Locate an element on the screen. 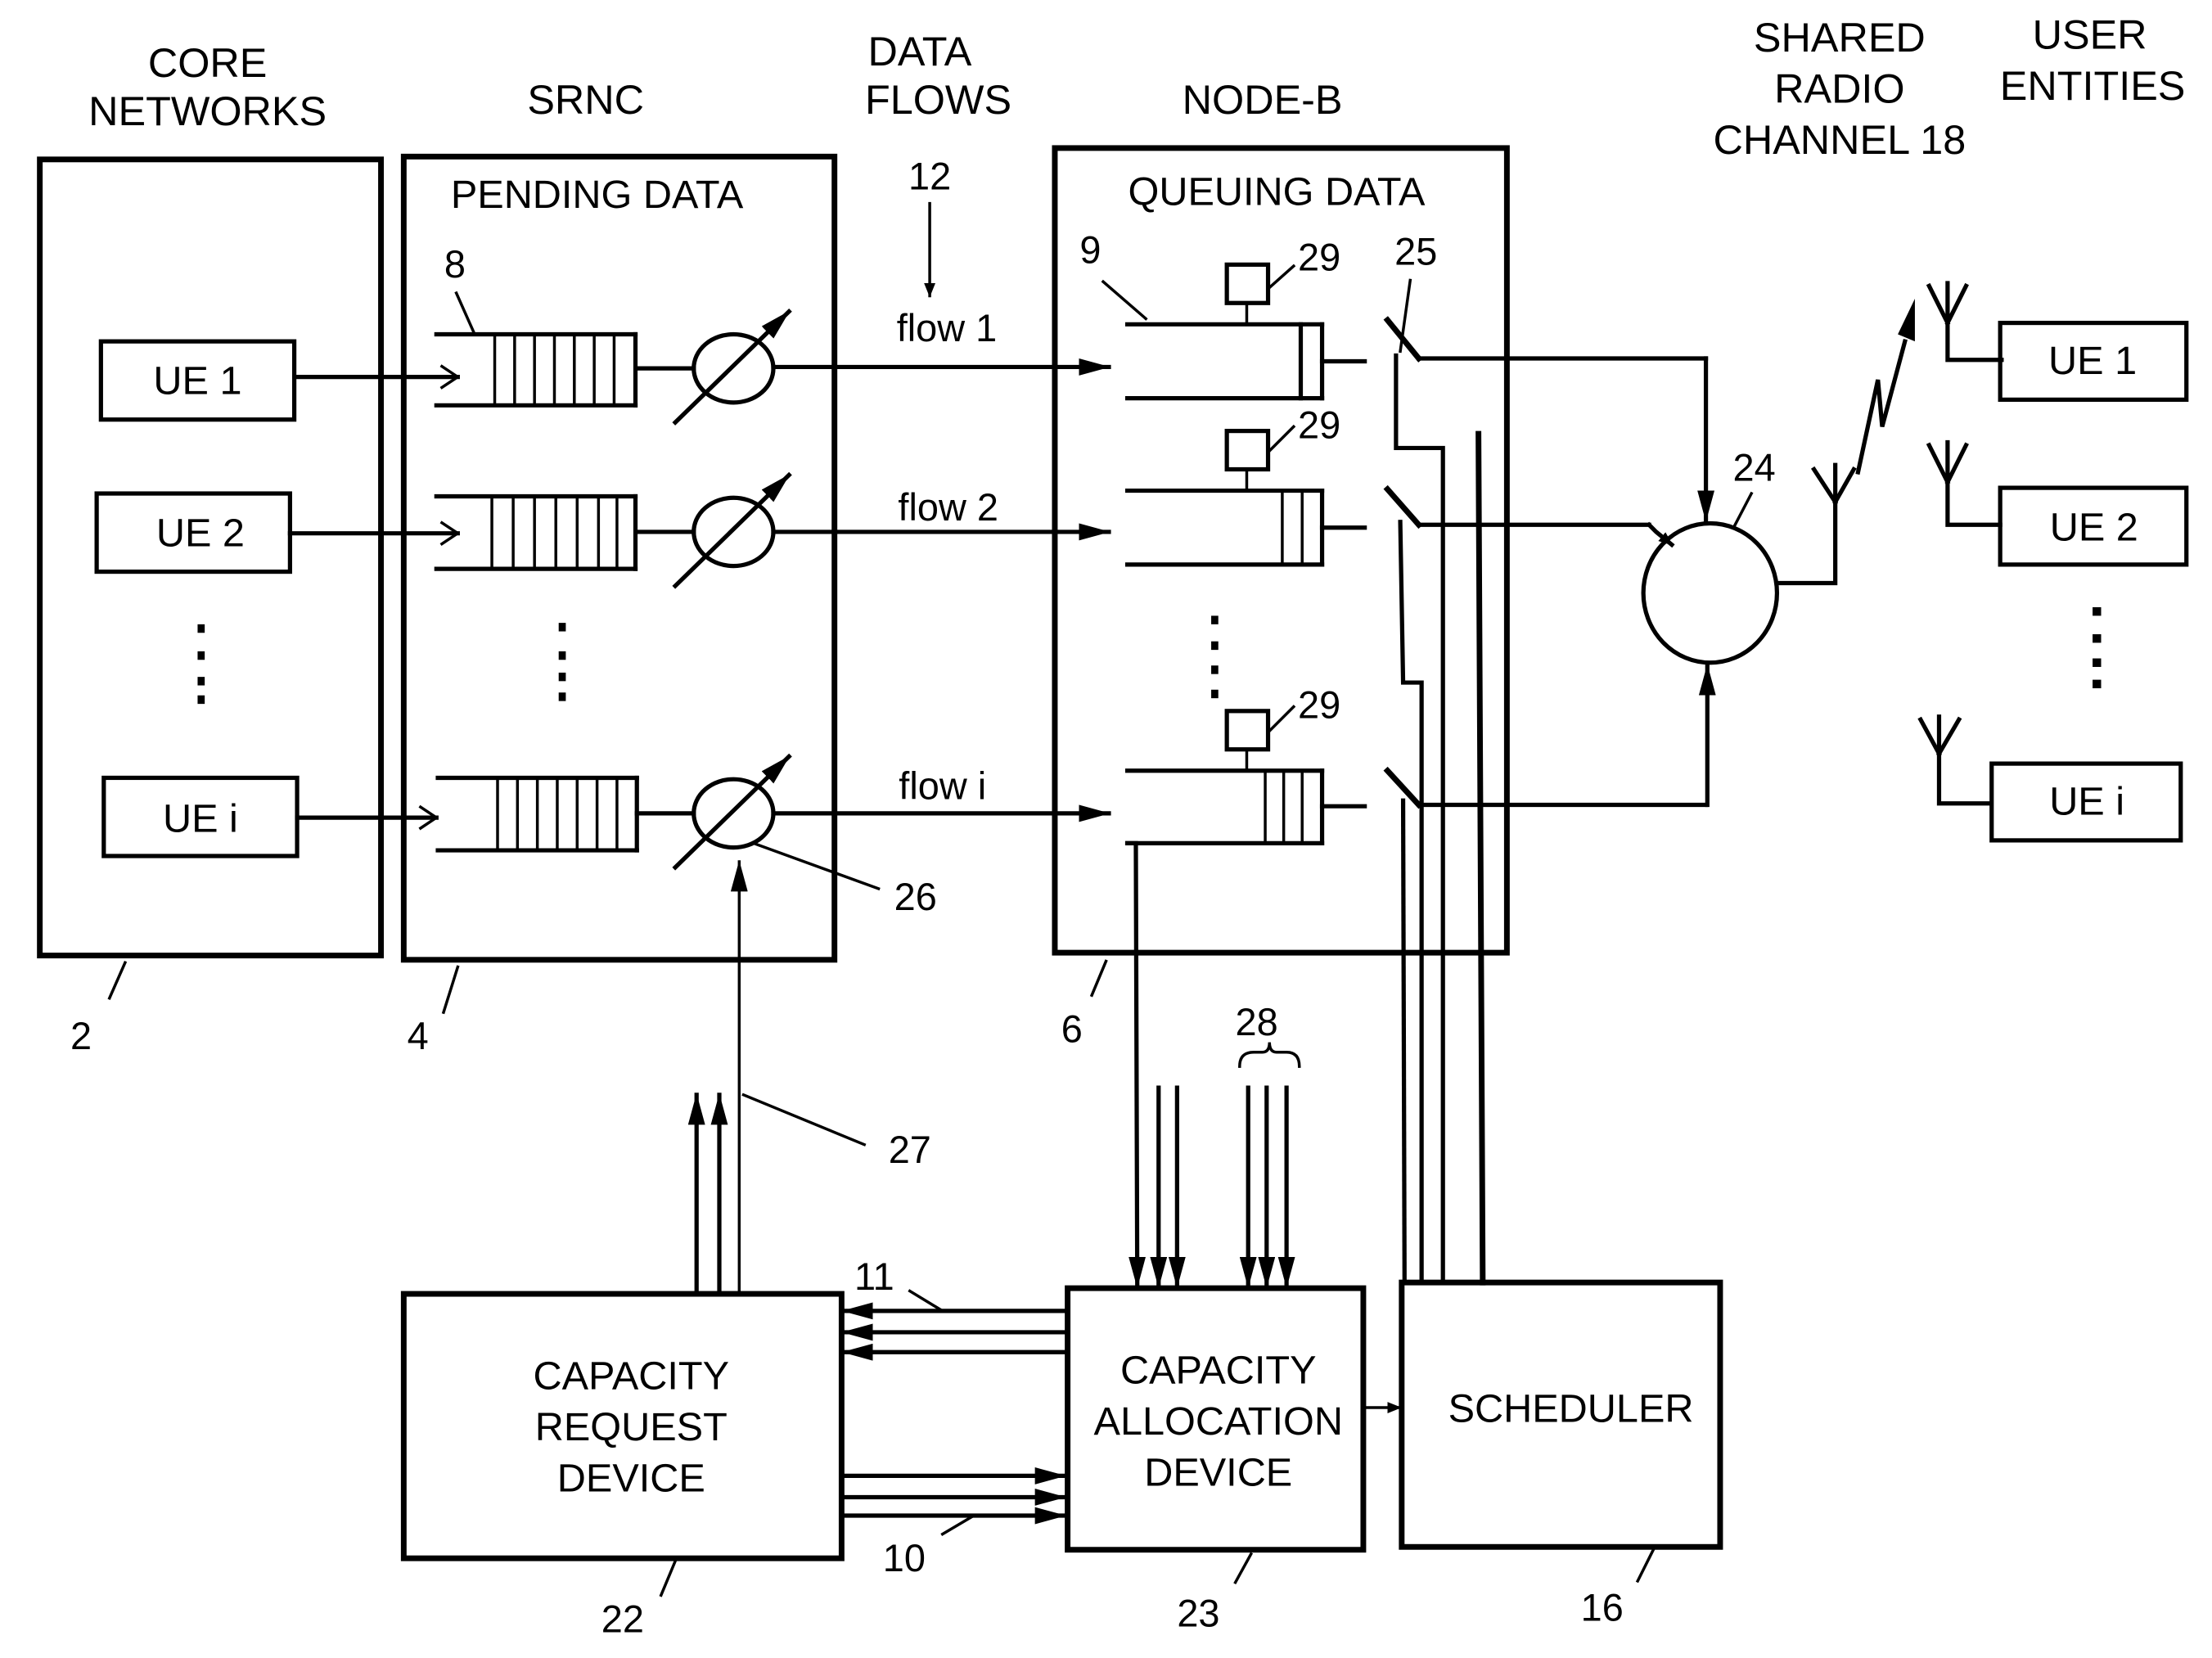  ref-23: 23 is located at coordinates (1198, 1614).